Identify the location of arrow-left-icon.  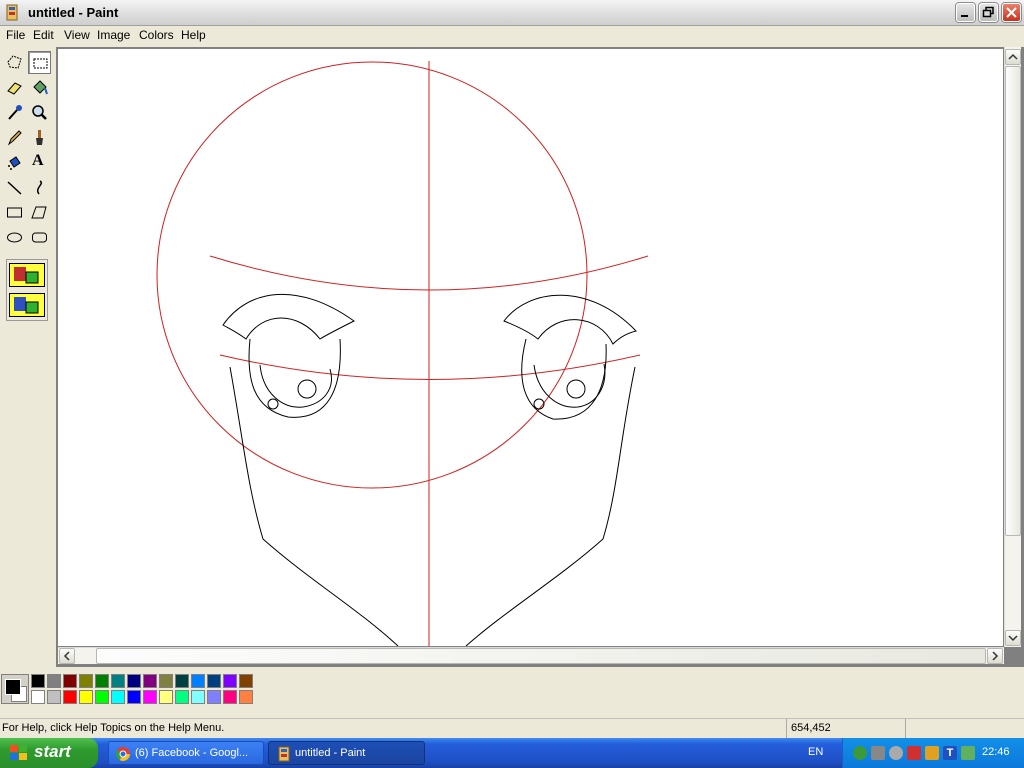
(66, 656).